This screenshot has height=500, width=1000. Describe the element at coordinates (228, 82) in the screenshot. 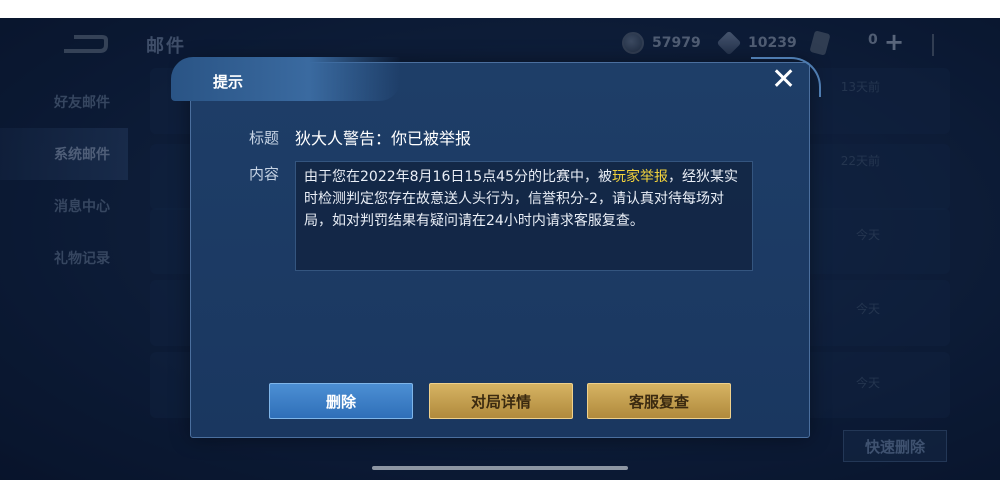

I see `dialog-title: 提示` at that location.